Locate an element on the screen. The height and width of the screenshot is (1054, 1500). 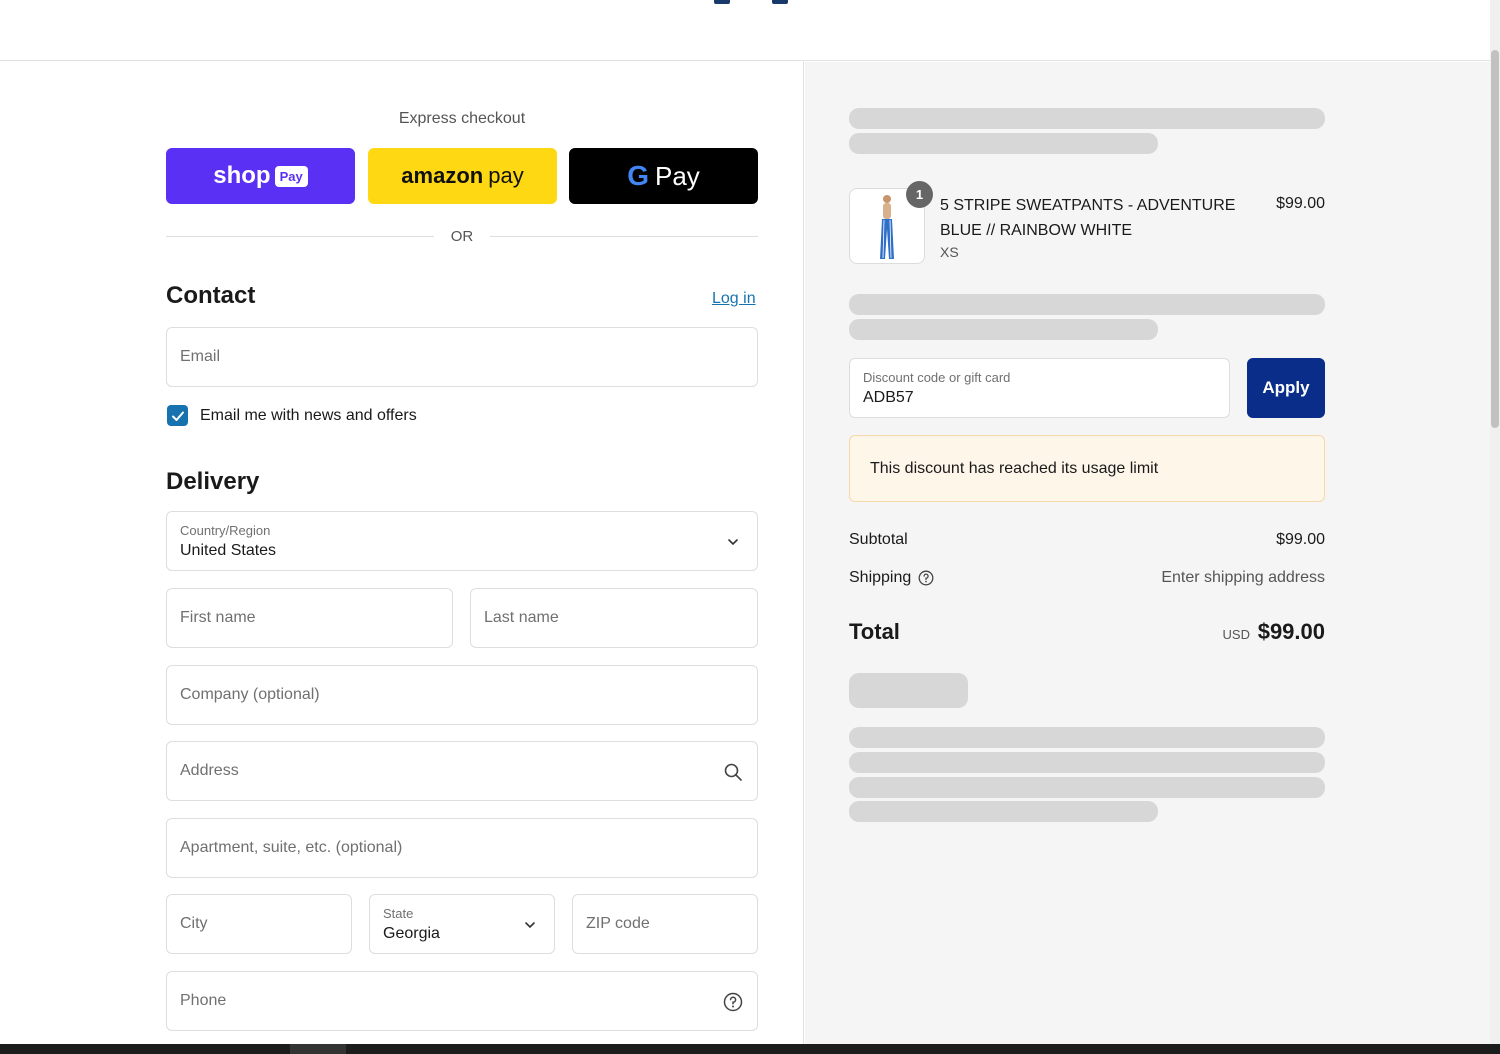
phone-input is located at coordinates (462, 1001).